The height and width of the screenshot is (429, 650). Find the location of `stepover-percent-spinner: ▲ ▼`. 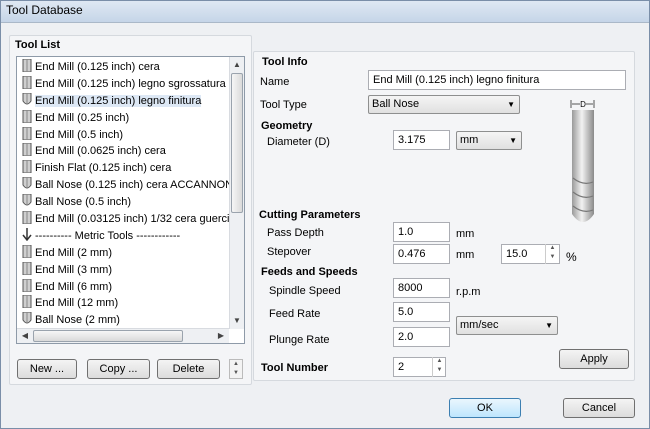

stepover-percent-spinner: ▲ ▼ is located at coordinates (552, 254).